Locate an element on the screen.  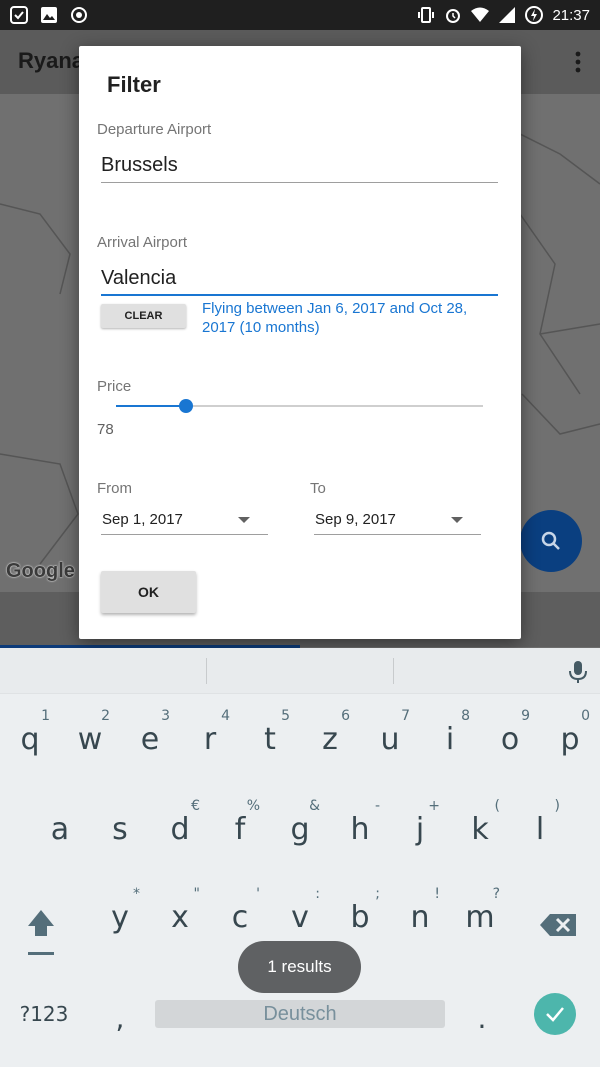
key-d: d € is located at coordinates (180, 829).